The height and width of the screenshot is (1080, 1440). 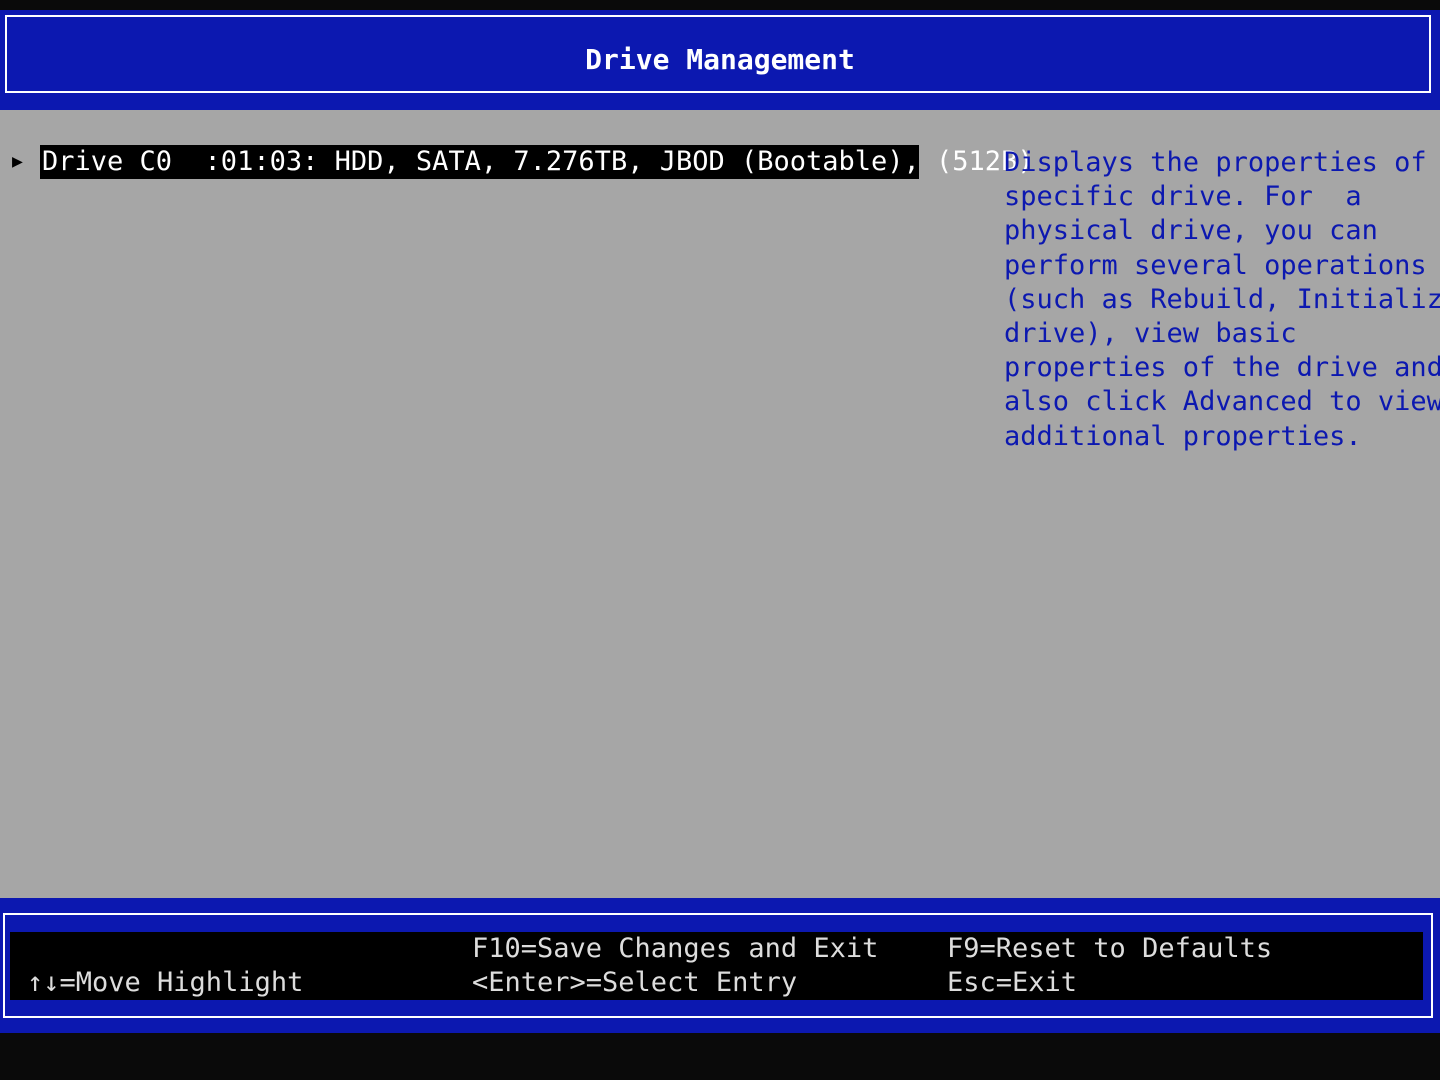 I want to click on save-exit-hint: F10=Save Changes and Exit, so click(x=675, y=948).